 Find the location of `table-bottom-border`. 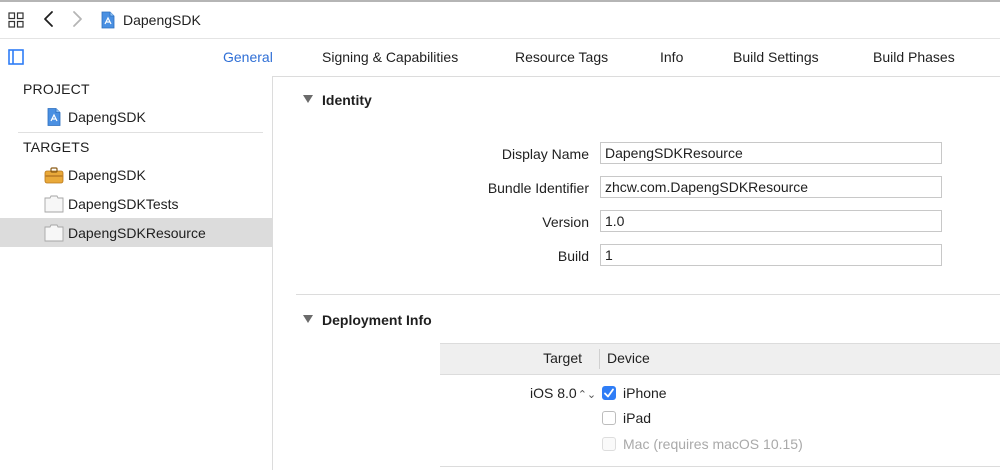

table-bottom-border is located at coordinates (720, 466).